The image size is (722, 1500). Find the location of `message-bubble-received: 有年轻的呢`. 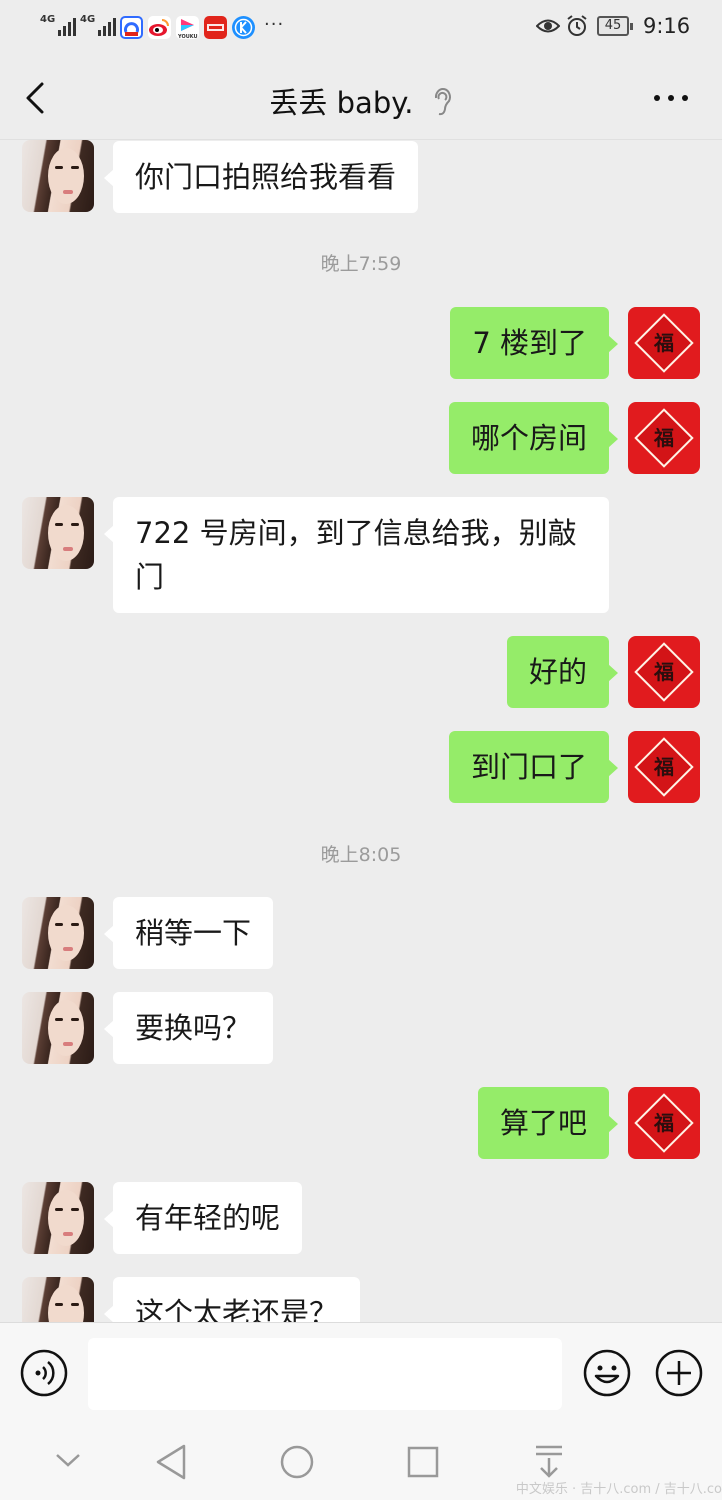

message-bubble-received: 有年轻的呢 is located at coordinates (203, 1218).